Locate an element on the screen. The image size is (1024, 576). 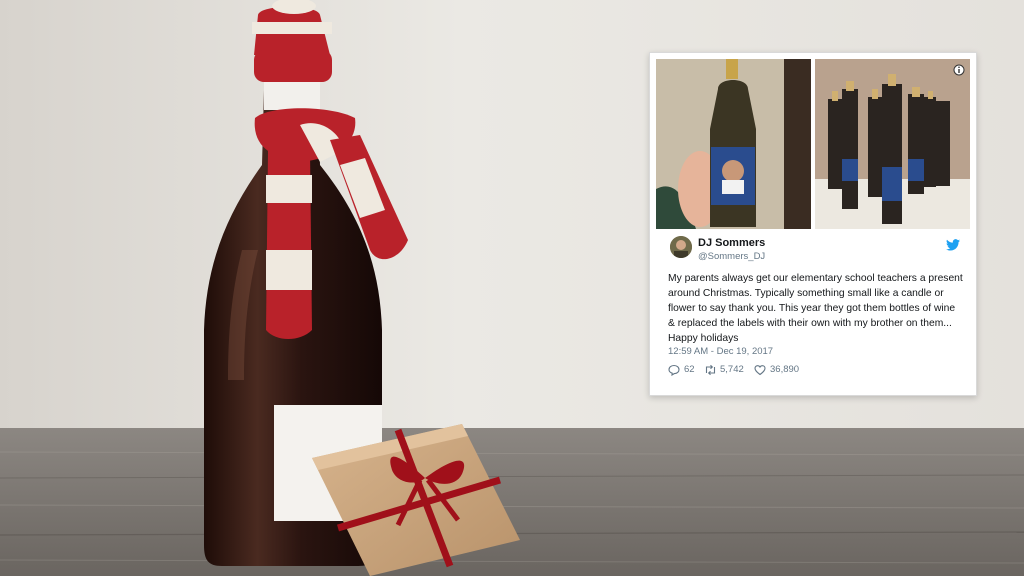
retweet-count: 5,742 is located at coordinates (732, 369).